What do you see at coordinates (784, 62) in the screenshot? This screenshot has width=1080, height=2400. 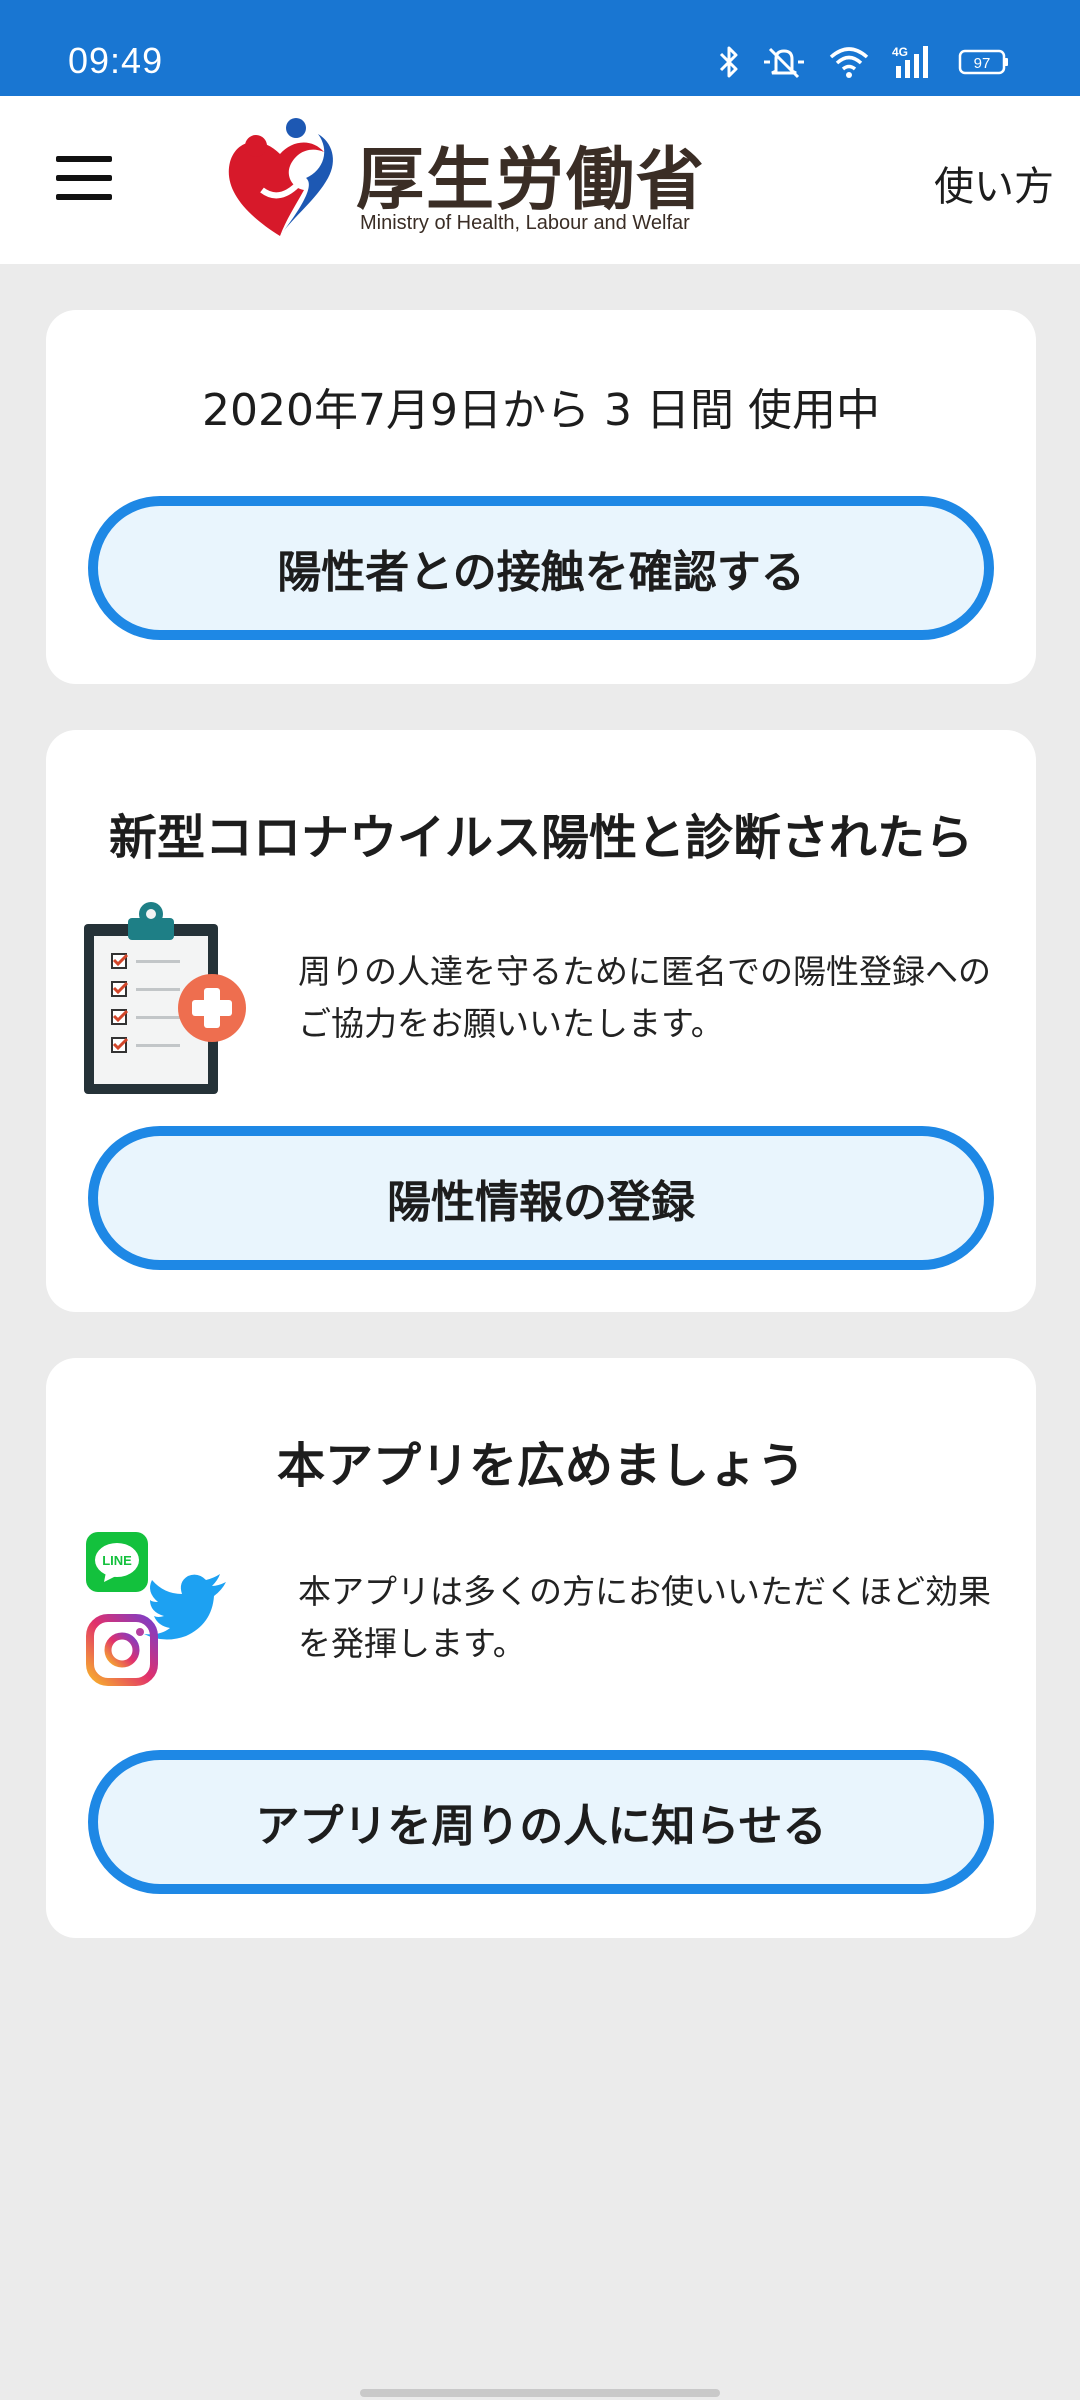 I see `mute-icon` at bounding box center [784, 62].